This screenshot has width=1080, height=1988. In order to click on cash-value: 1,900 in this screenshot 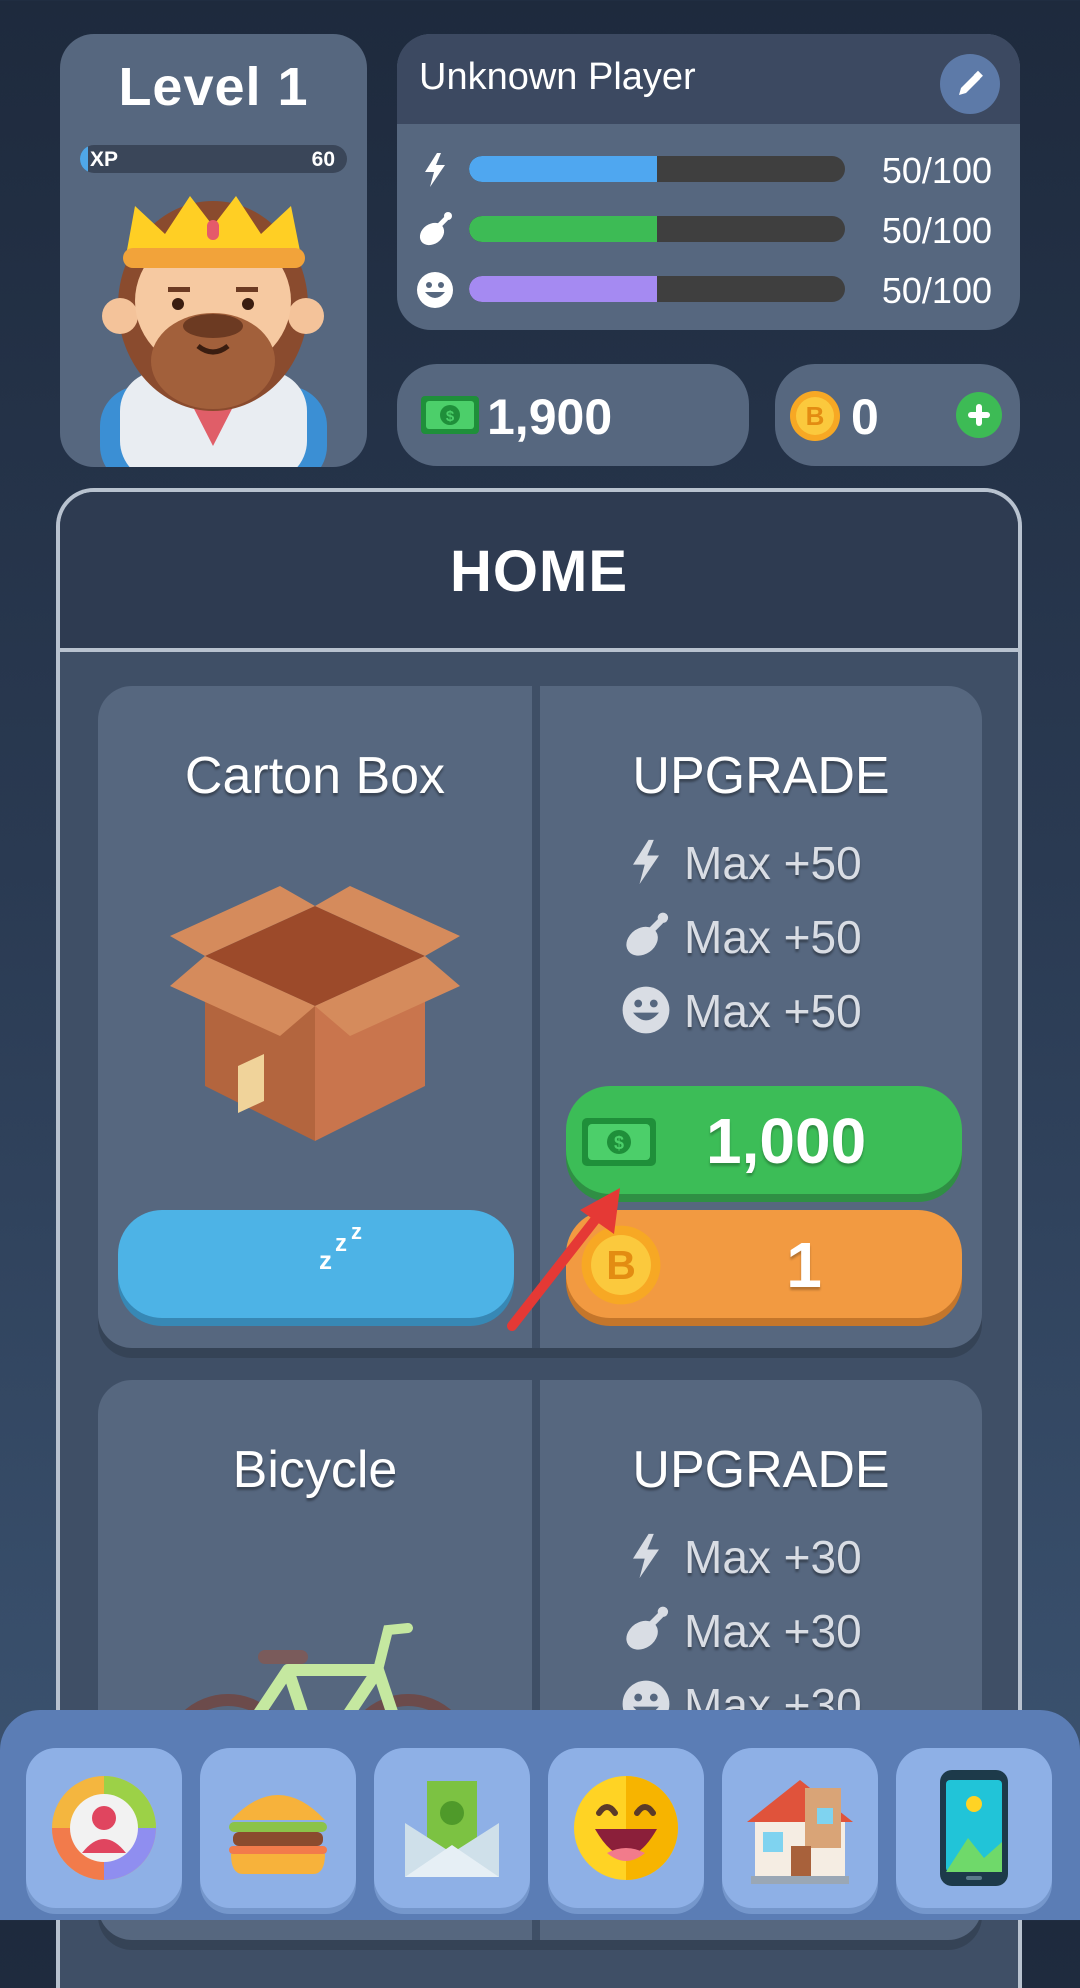, I will do `click(550, 417)`.